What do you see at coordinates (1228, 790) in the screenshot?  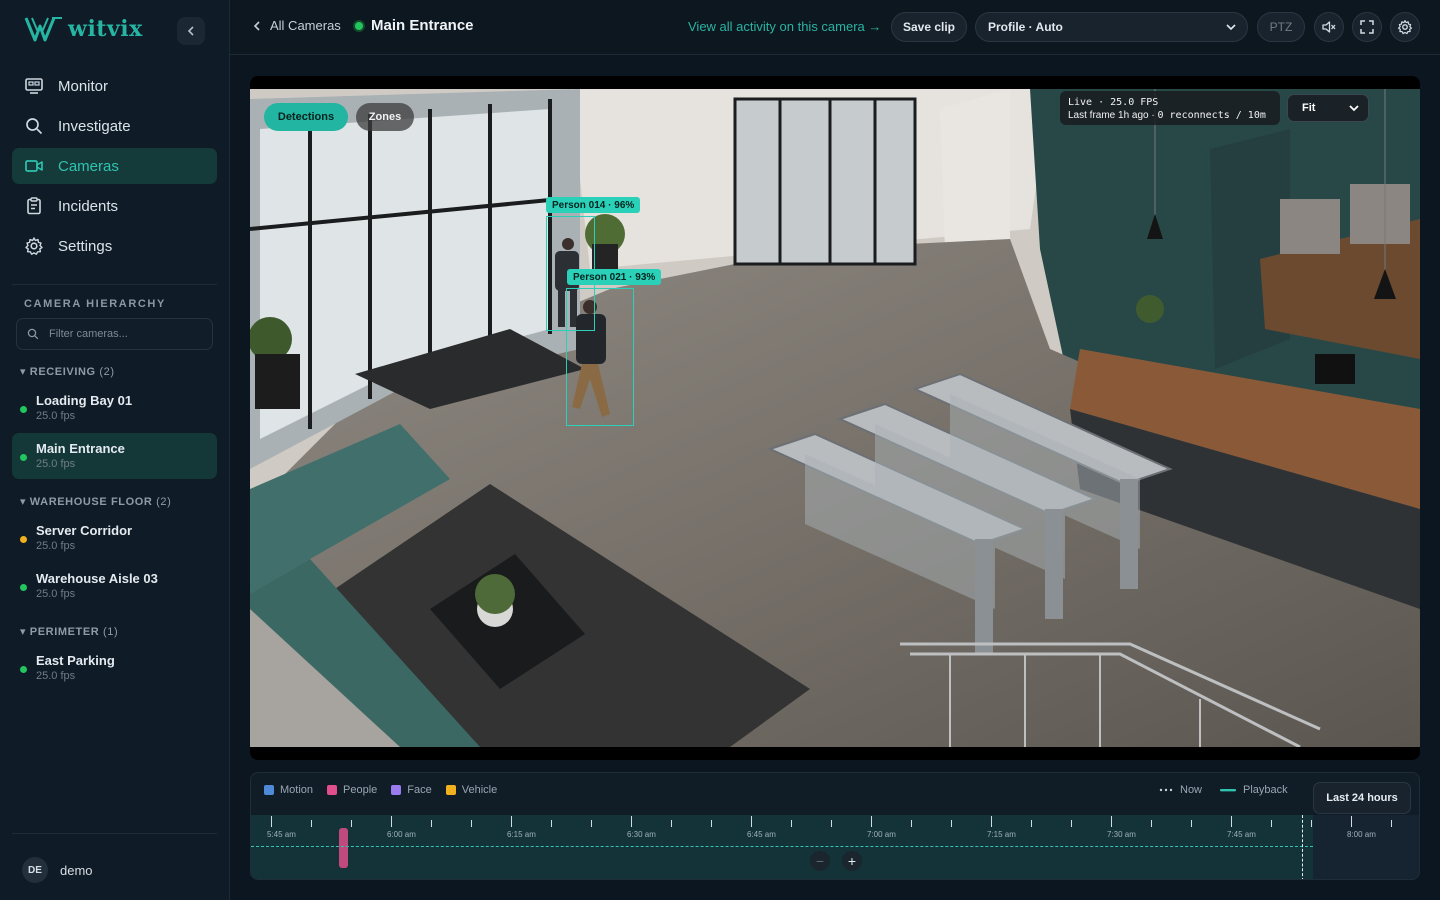 I see `playback-line-icon` at bounding box center [1228, 790].